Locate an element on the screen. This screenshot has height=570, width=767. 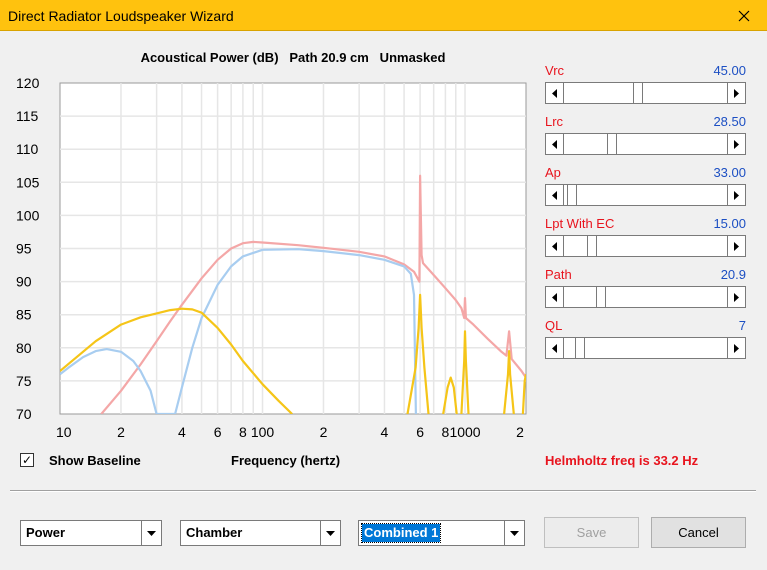
separator is located at coordinates (383, 491).